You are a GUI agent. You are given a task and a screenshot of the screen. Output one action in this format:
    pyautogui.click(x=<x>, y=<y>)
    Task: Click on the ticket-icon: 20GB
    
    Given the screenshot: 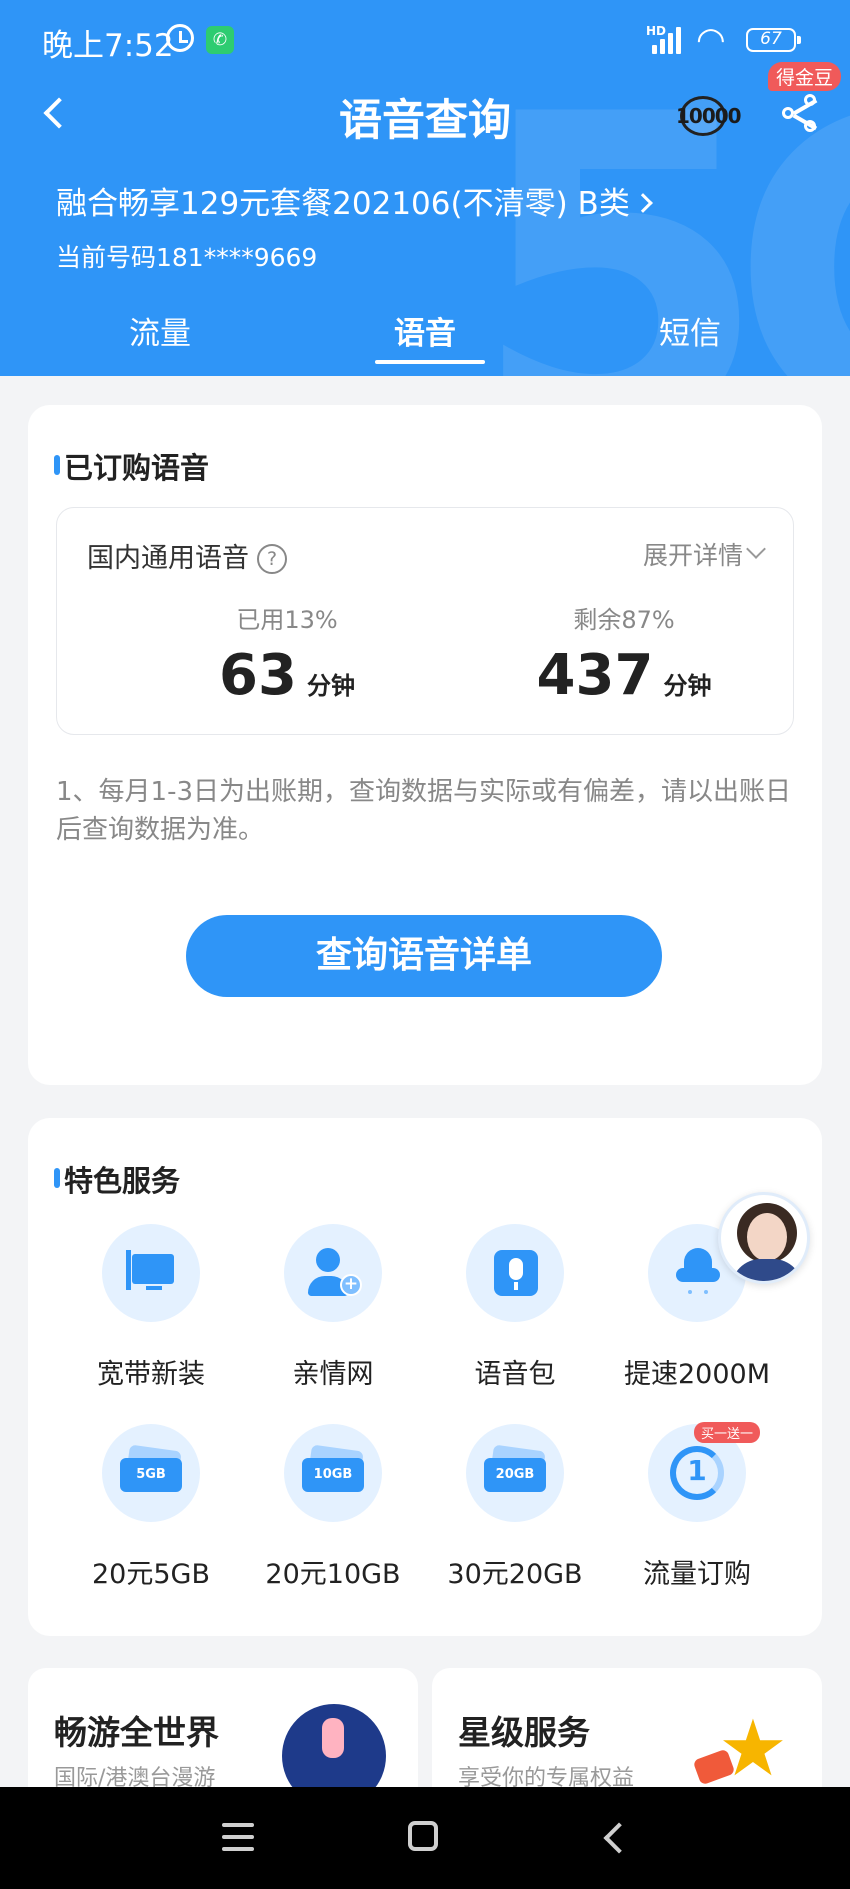 What is the action you would take?
    pyautogui.click(x=515, y=1473)
    